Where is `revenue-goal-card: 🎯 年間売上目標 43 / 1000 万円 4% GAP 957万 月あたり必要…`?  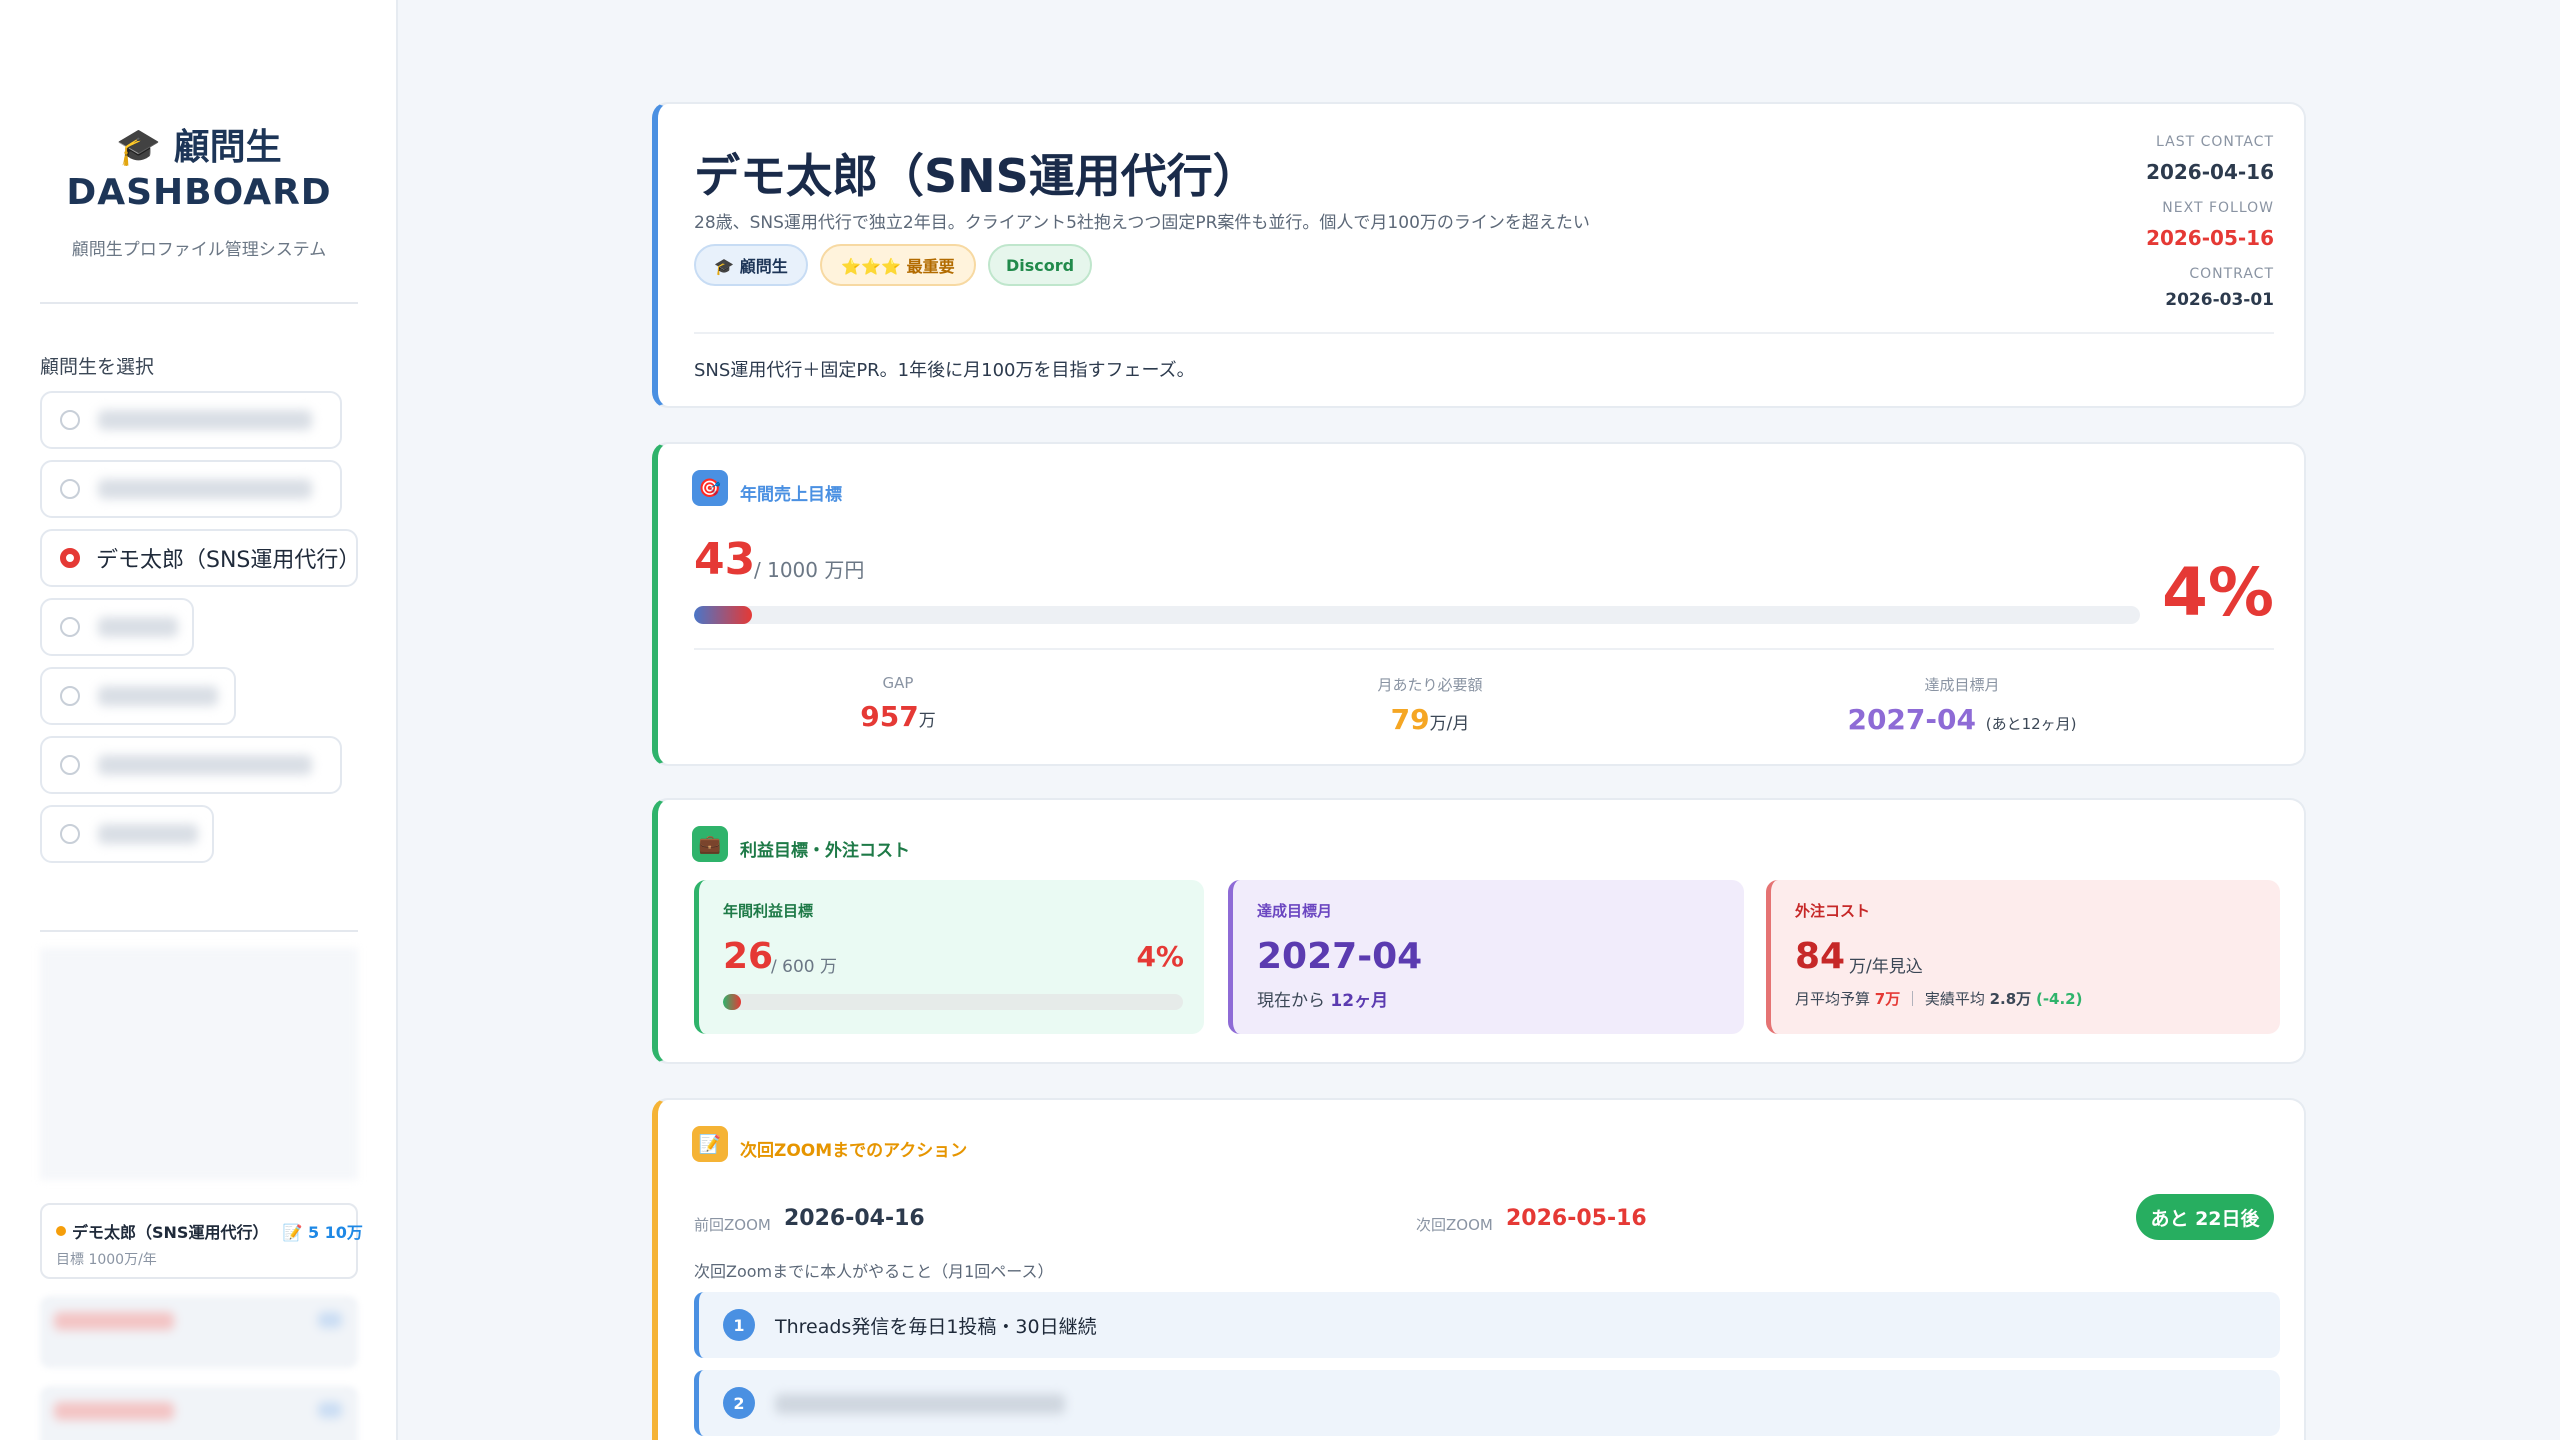
revenue-goal-card: 🎯 年間売上目標 43 / 1000 万円 4% GAP 957万 月あたり必要… is located at coordinates (1479, 604).